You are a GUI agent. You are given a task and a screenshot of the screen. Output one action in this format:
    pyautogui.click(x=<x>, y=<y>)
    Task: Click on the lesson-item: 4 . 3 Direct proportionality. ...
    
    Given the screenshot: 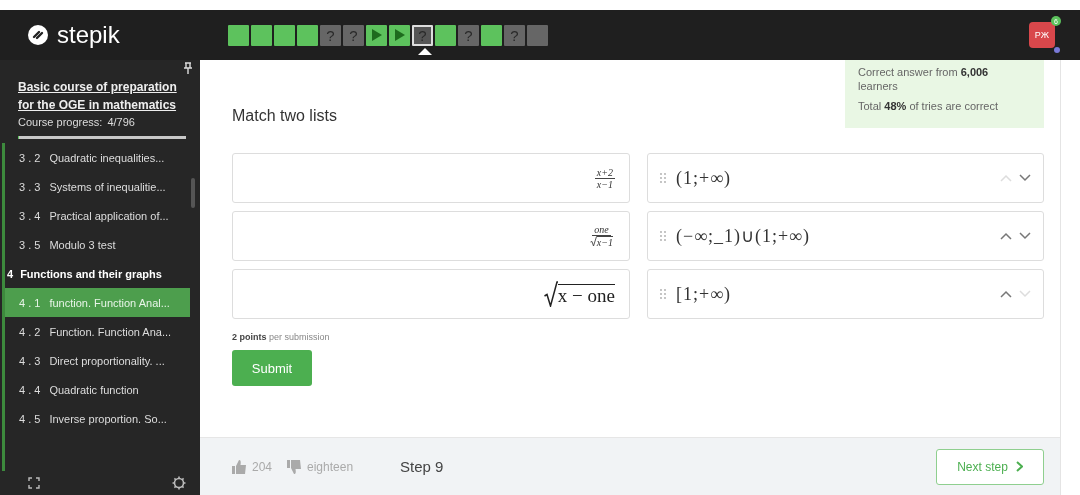 What is the action you would take?
    pyautogui.click(x=97, y=360)
    